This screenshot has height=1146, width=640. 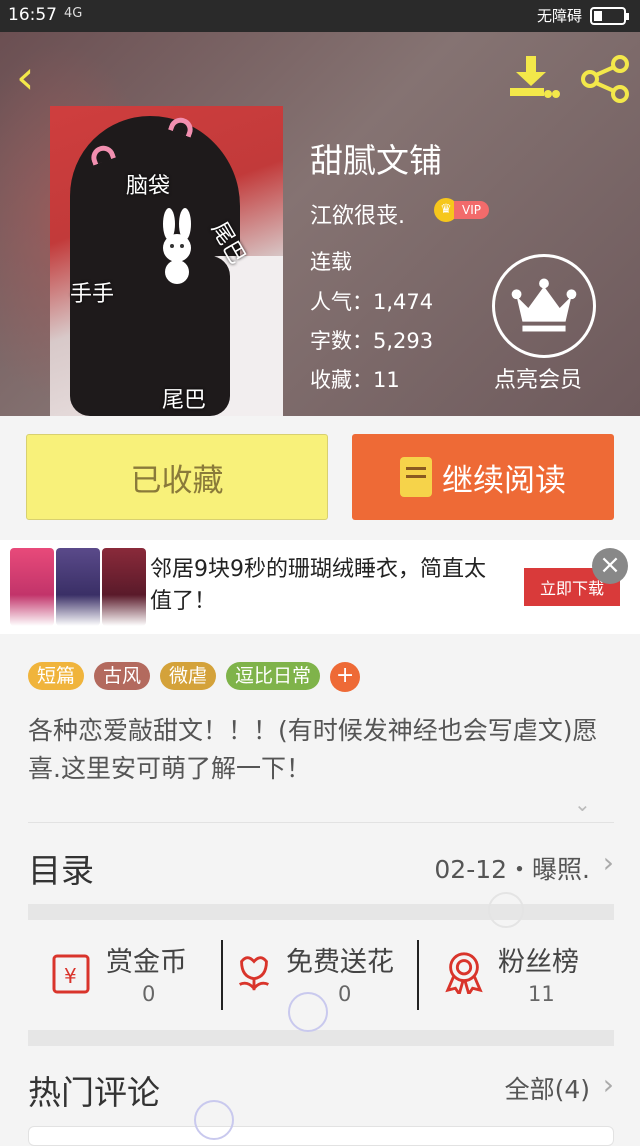 What do you see at coordinates (372, 341) in the screenshot?
I see `word-count-stat: 字数：5,293` at bounding box center [372, 341].